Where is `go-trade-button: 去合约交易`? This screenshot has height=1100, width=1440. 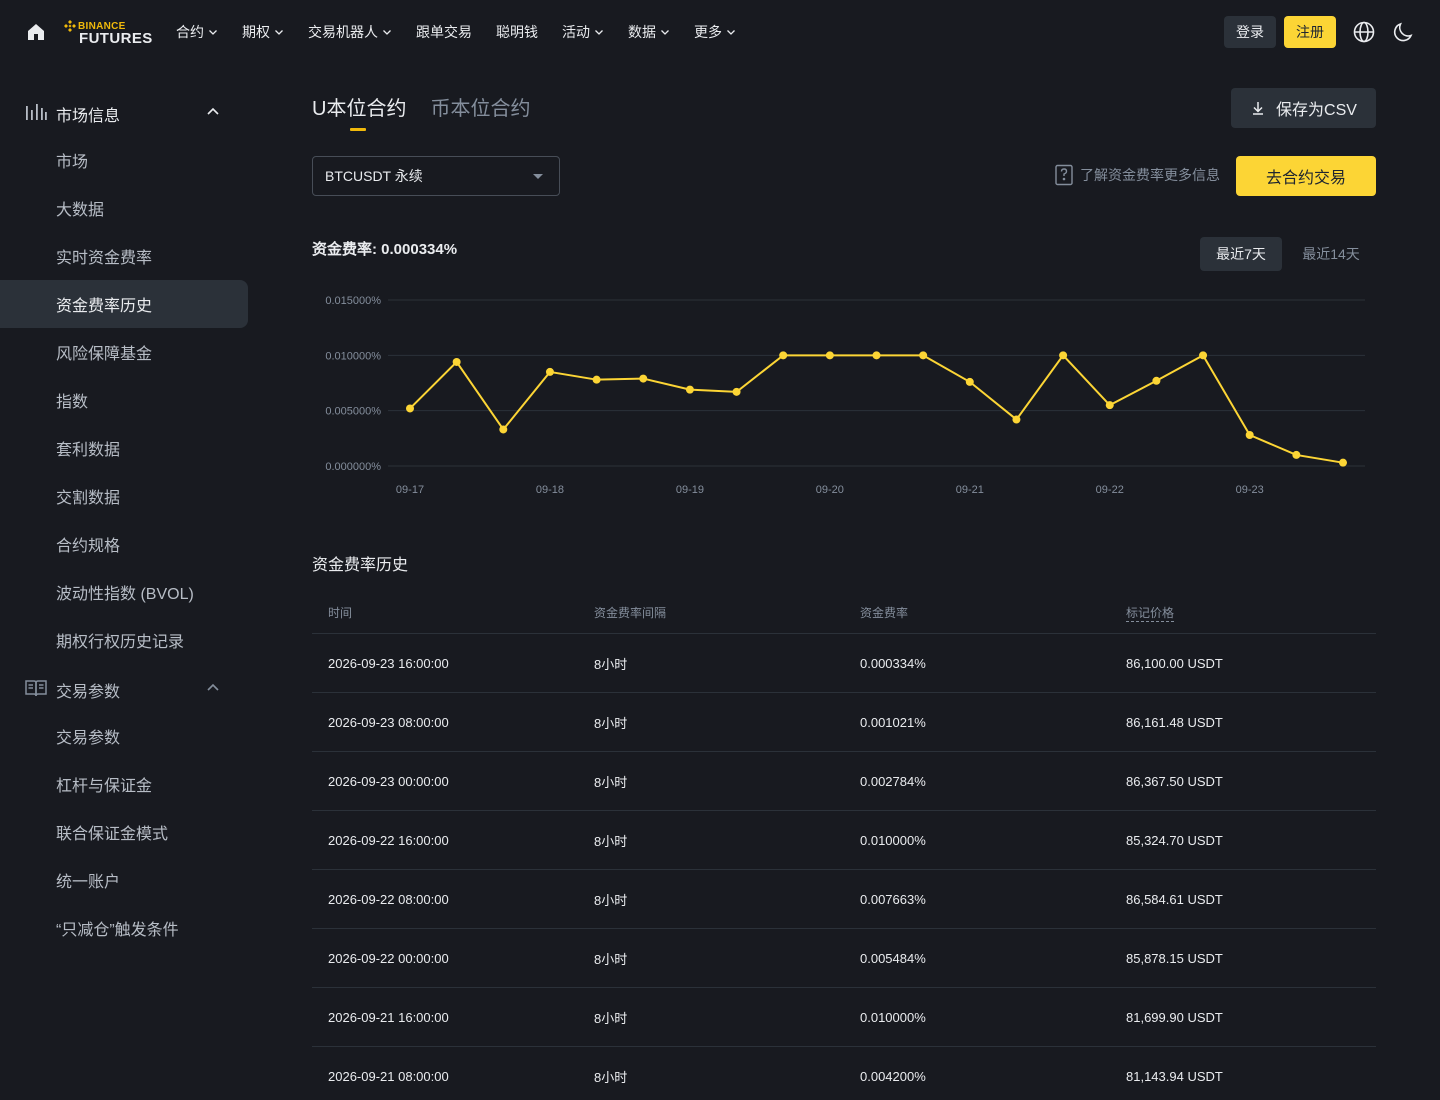 go-trade-button: 去合约交易 is located at coordinates (1306, 176).